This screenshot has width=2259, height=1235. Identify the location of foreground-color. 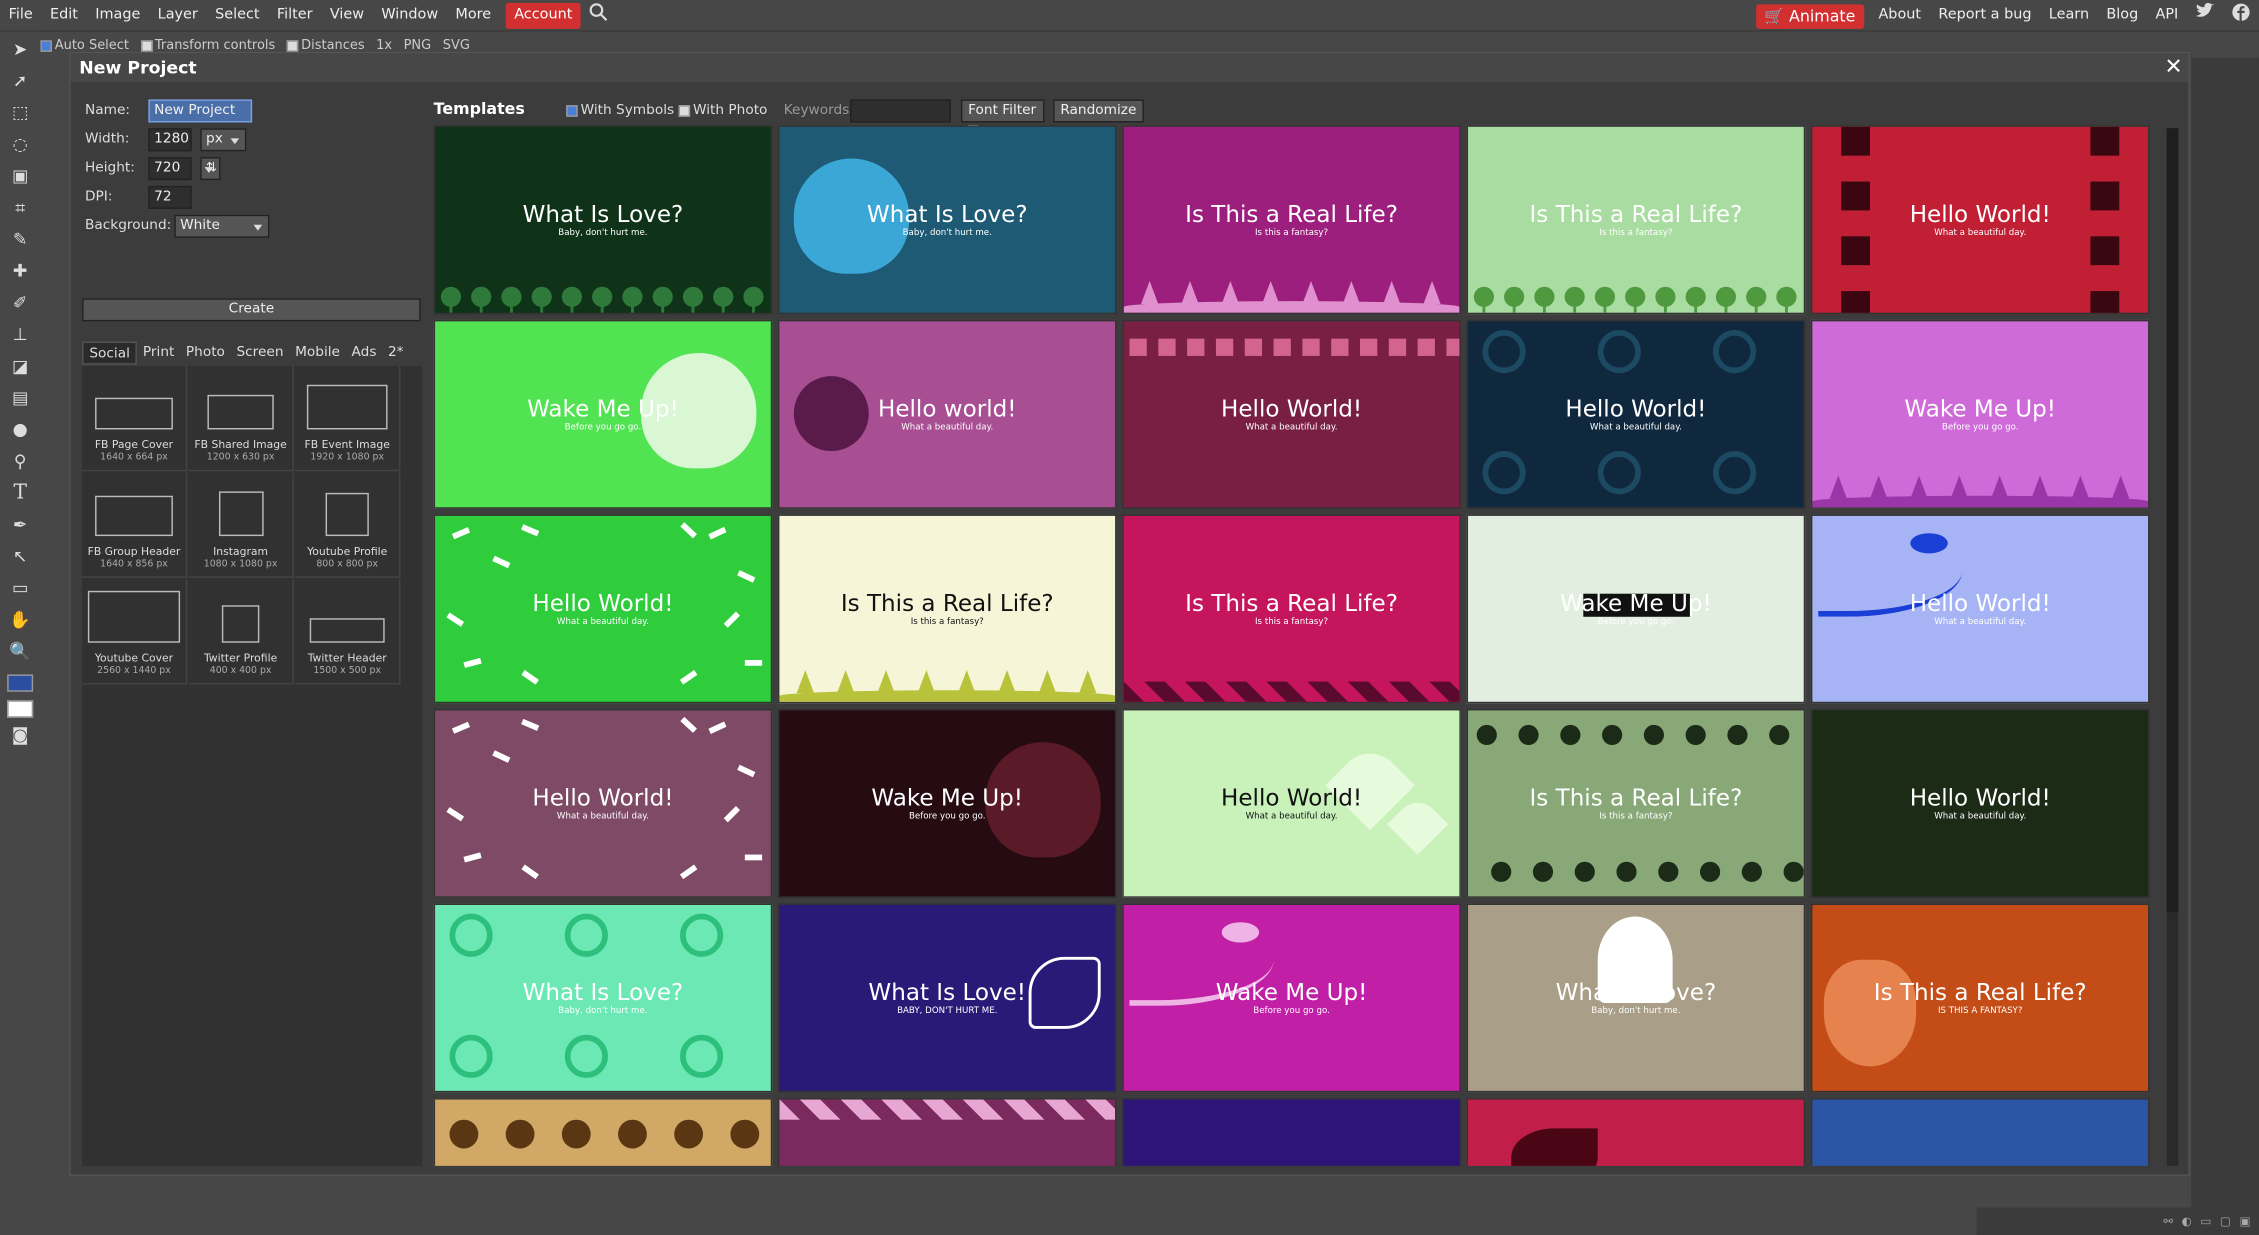
(20, 683).